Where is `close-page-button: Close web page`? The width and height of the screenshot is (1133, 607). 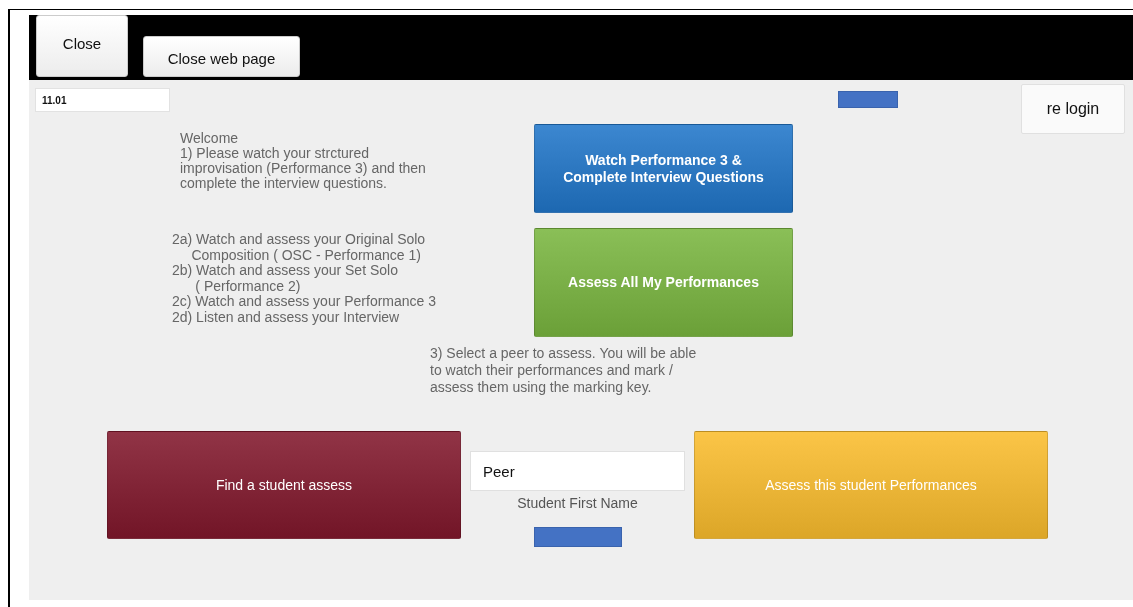
close-page-button: Close web page is located at coordinates (221, 56).